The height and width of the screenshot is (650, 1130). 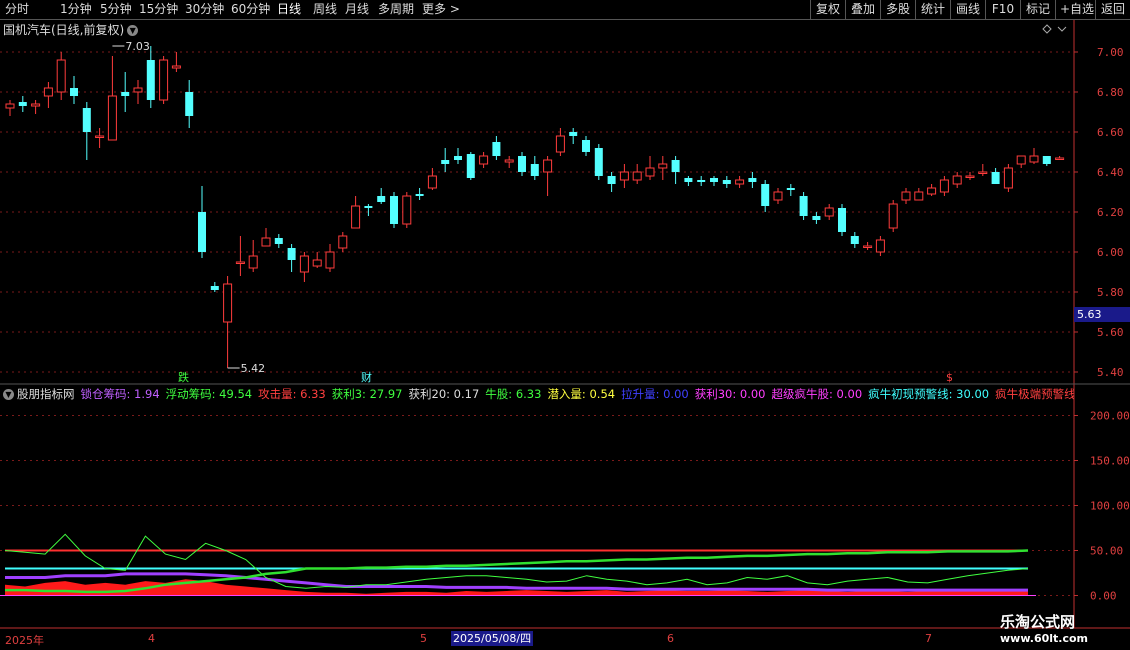 I want to click on chevron-down-icon: ▼, so click(x=8, y=394).